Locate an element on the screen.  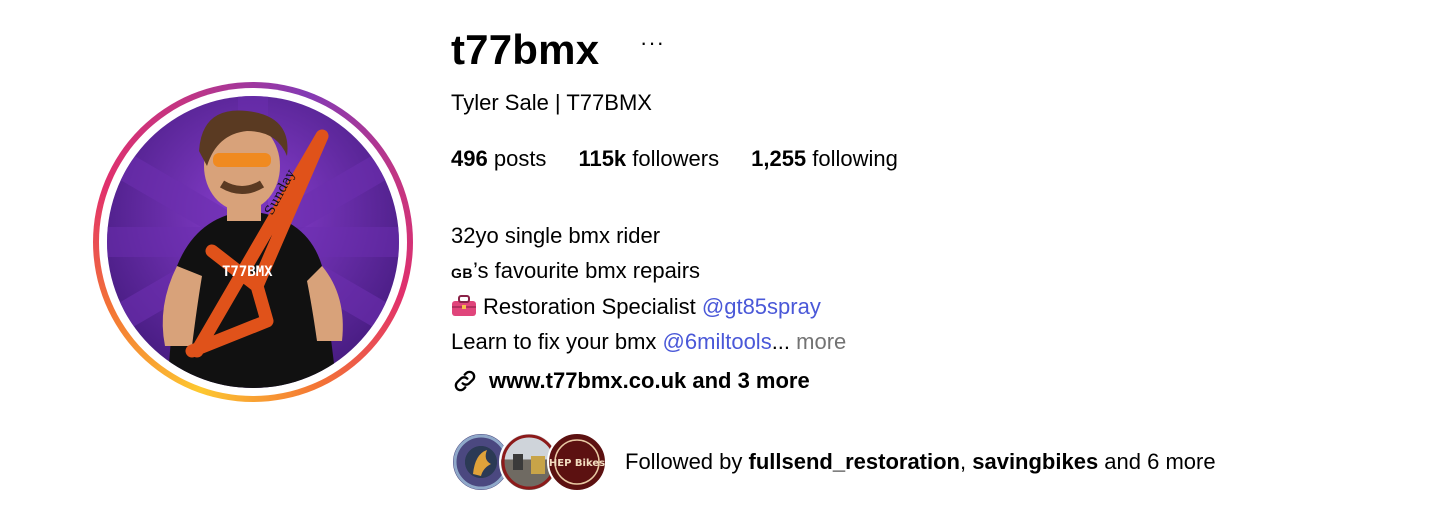
follower-username: savingbikes is located at coordinates (1035, 461).